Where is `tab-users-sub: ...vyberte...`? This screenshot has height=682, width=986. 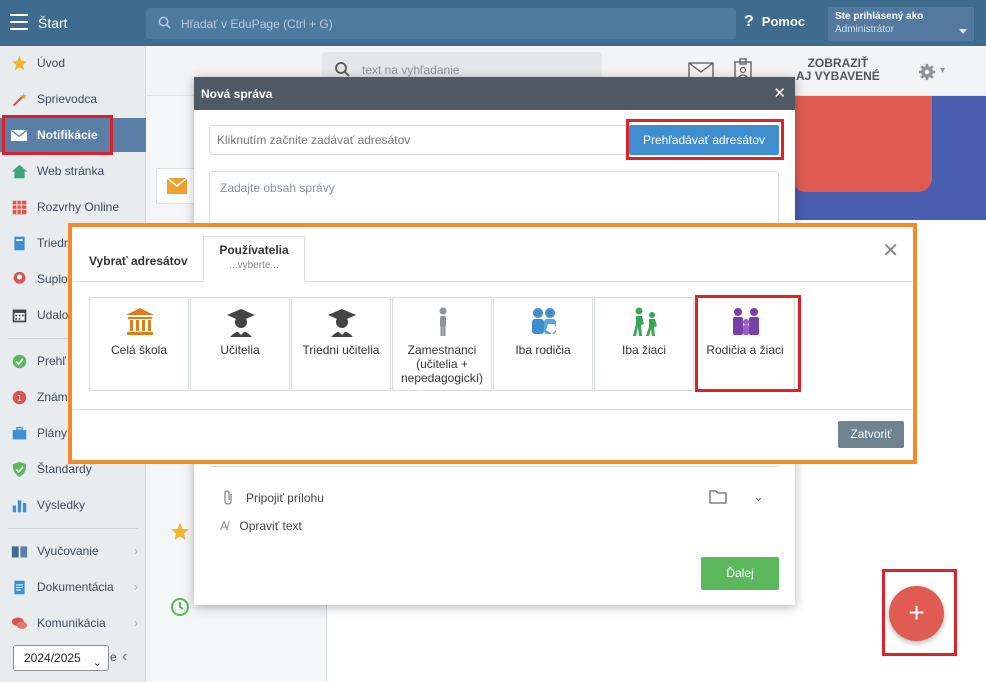 tab-users-sub: ...vyberte... is located at coordinates (254, 265).